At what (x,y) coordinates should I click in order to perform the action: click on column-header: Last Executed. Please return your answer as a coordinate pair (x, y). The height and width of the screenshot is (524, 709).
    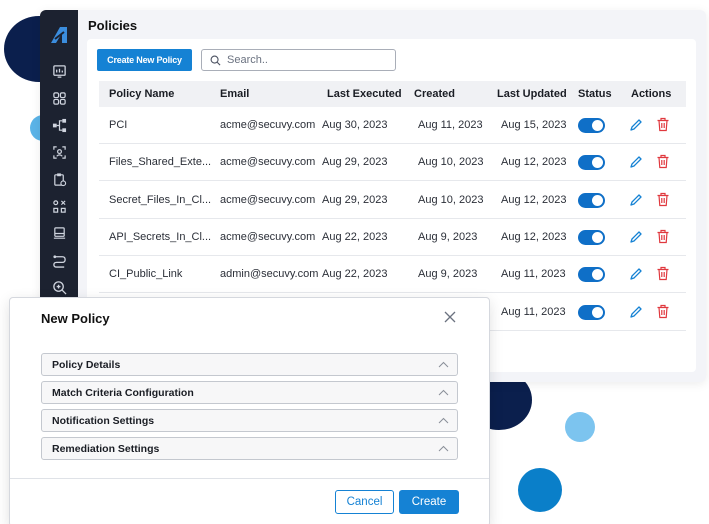
    Looking at the image, I should click on (364, 94).